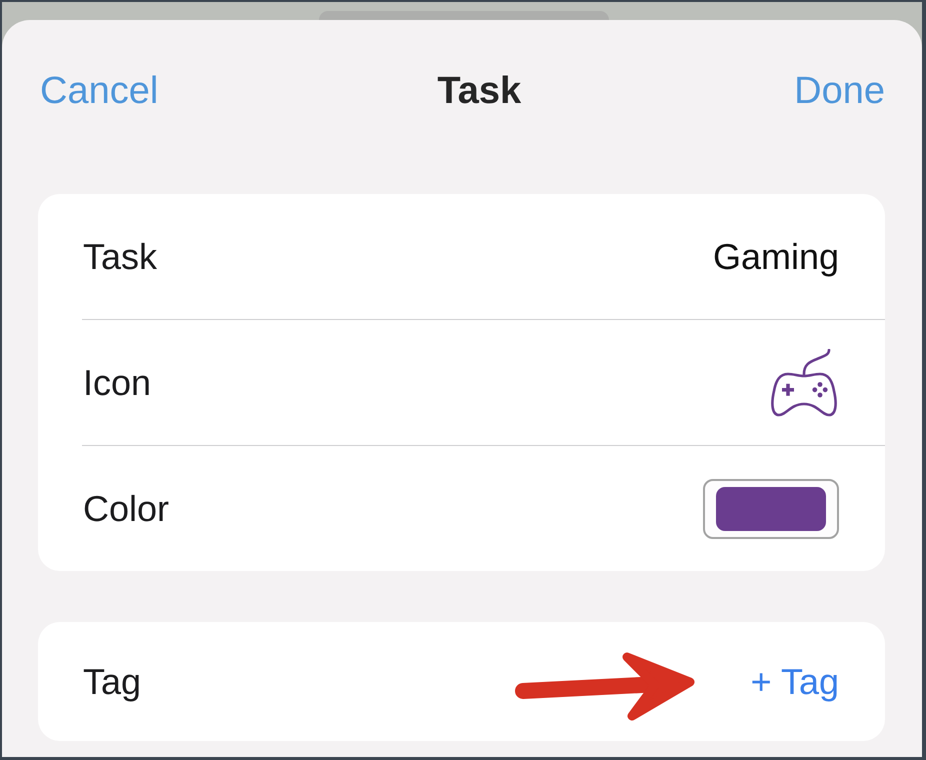 This screenshot has width=926, height=760. What do you see at coordinates (126, 508) in the screenshot?
I see `row-label: Color` at bounding box center [126, 508].